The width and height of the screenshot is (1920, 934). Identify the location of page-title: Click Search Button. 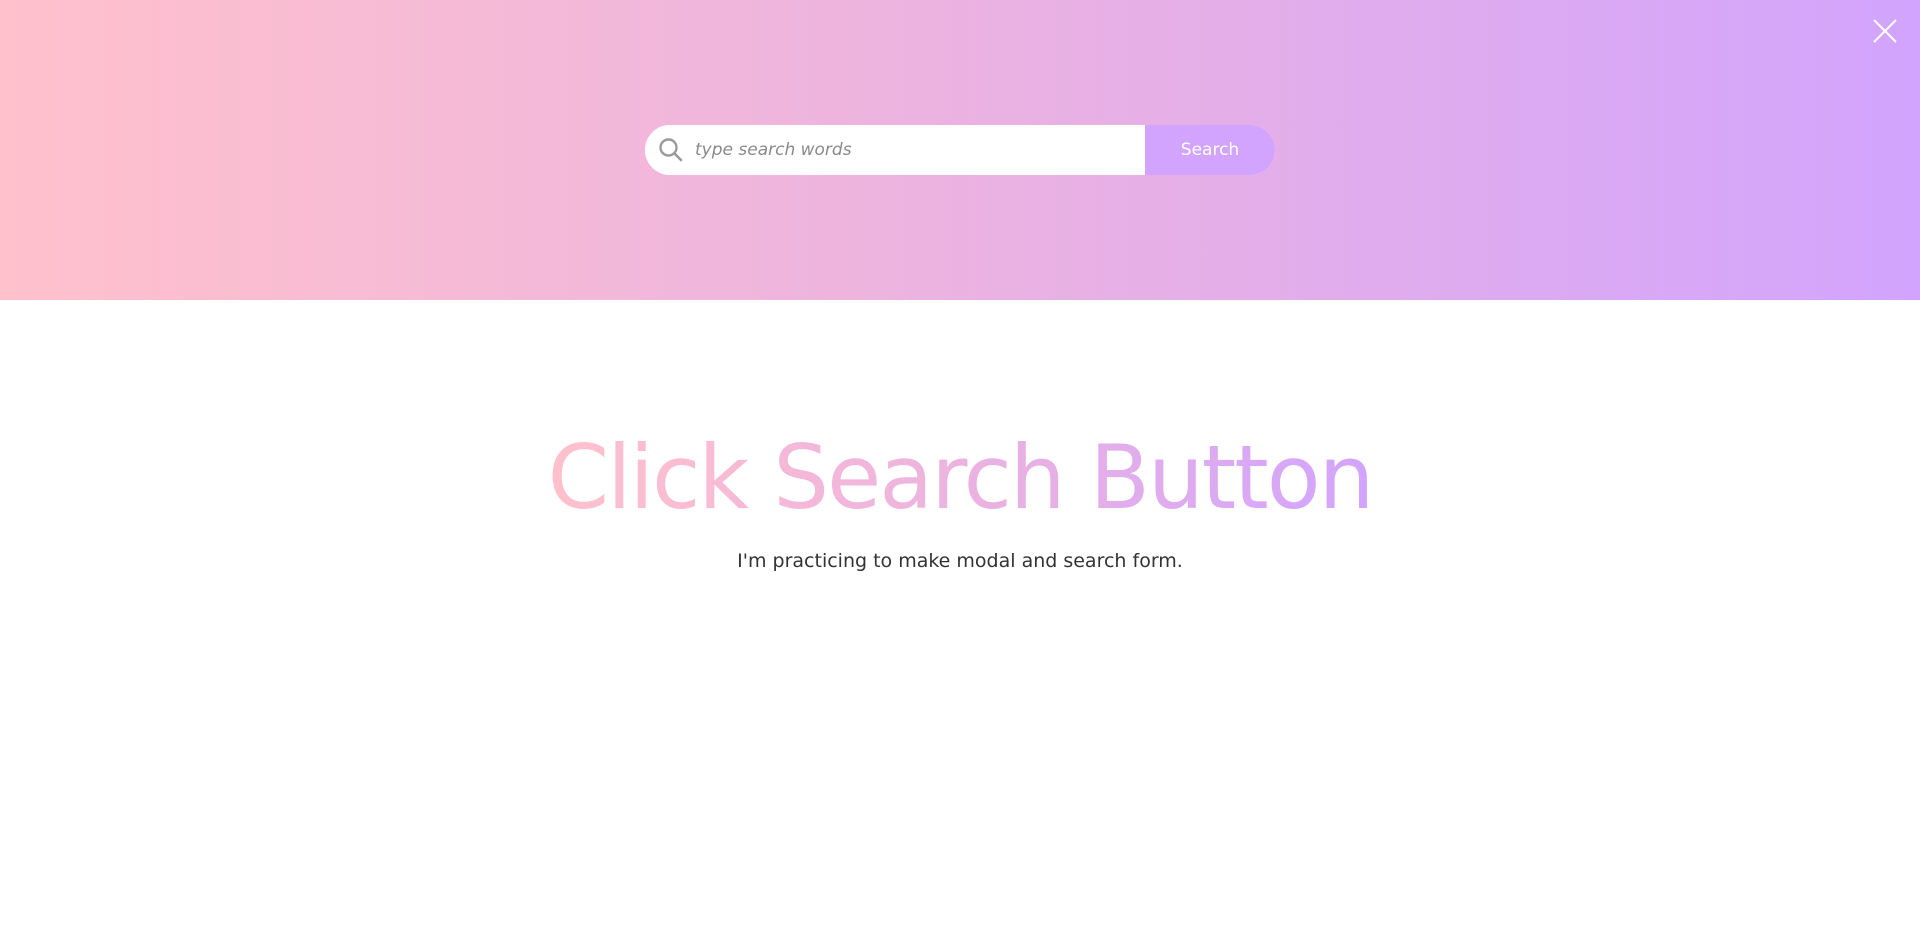
(961, 477).